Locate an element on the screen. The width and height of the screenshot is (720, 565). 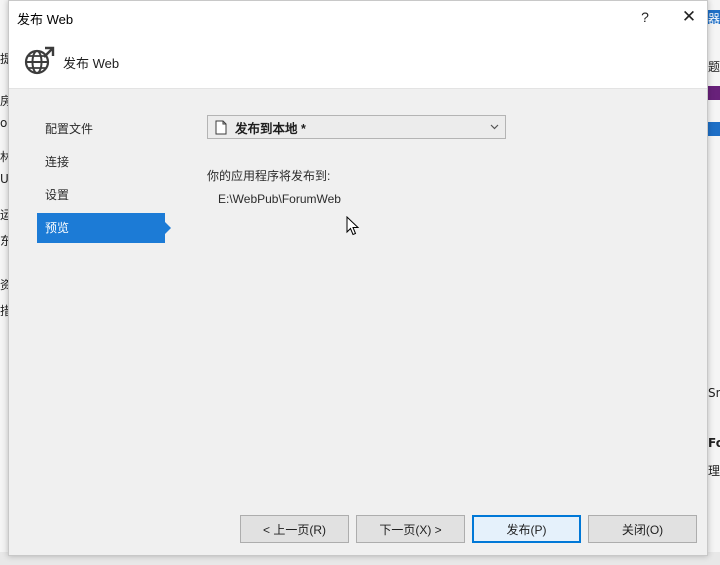
nav-item-label: 设置 is located at coordinates (57, 195).